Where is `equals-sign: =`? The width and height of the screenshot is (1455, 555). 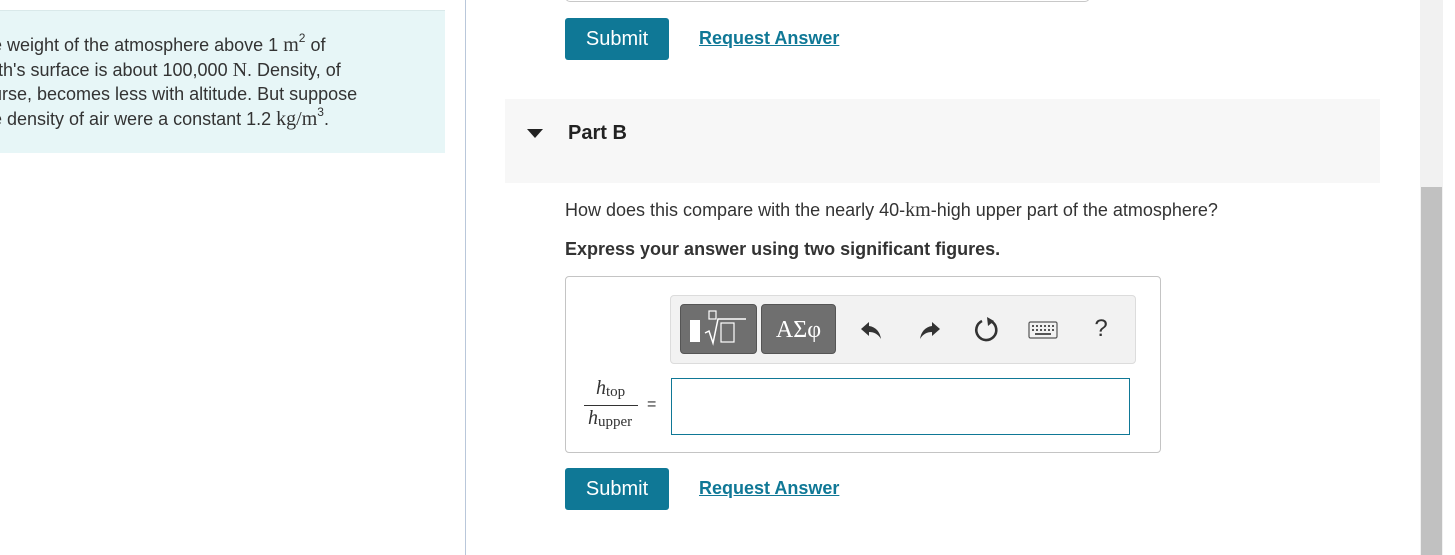 equals-sign: = is located at coordinates (652, 404).